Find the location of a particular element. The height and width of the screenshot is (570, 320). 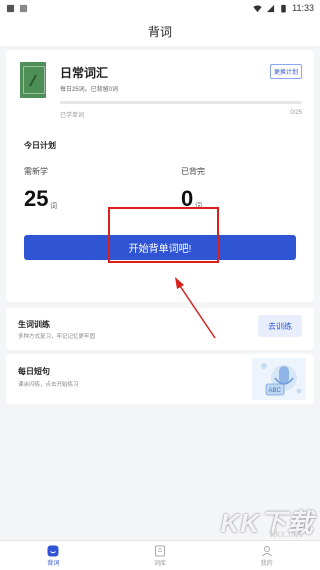

book-icon is located at coordinates (160, 550).